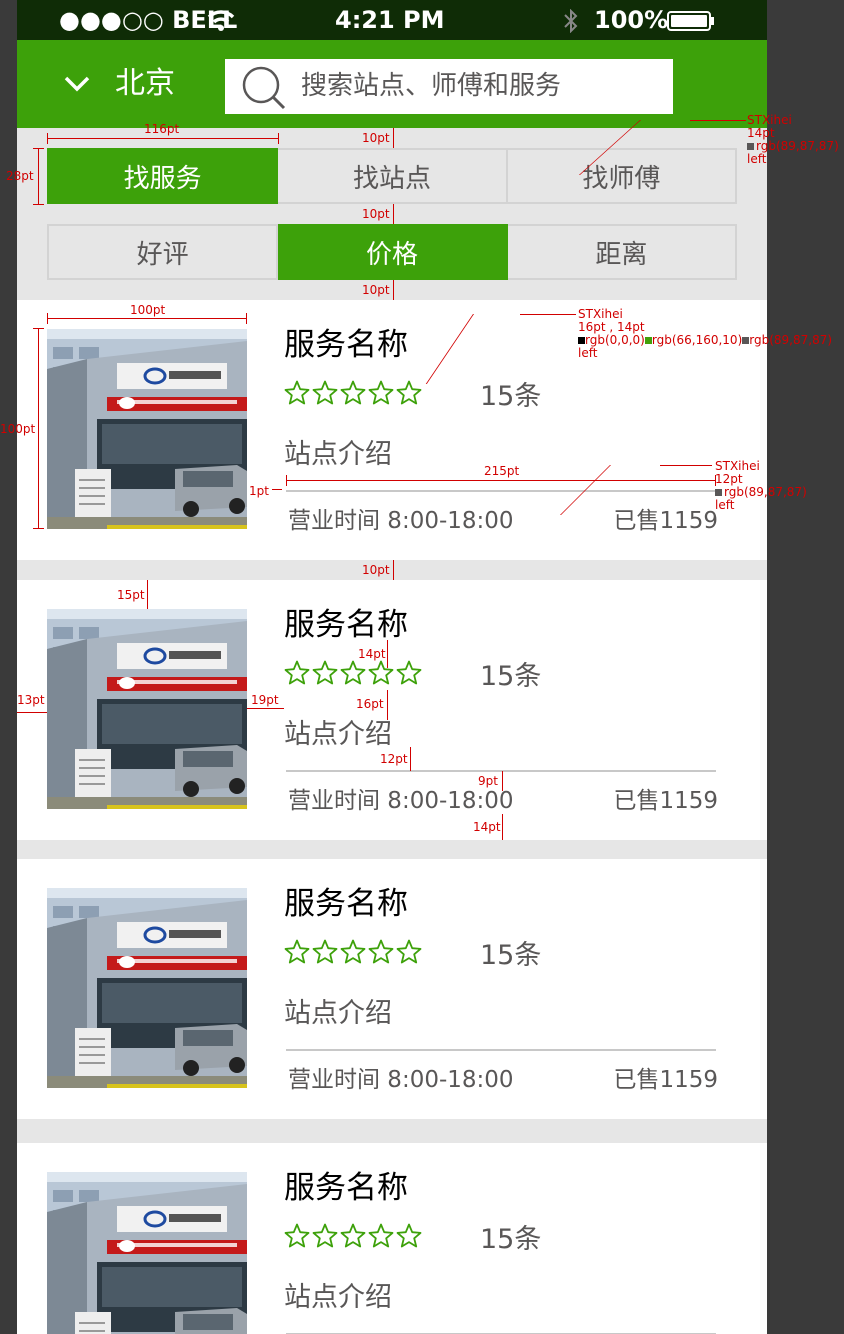 The image size is (844, 1334). Describe the element at coordinates (221, 20) in the screenshot. I see `wifi-icon` at that location.